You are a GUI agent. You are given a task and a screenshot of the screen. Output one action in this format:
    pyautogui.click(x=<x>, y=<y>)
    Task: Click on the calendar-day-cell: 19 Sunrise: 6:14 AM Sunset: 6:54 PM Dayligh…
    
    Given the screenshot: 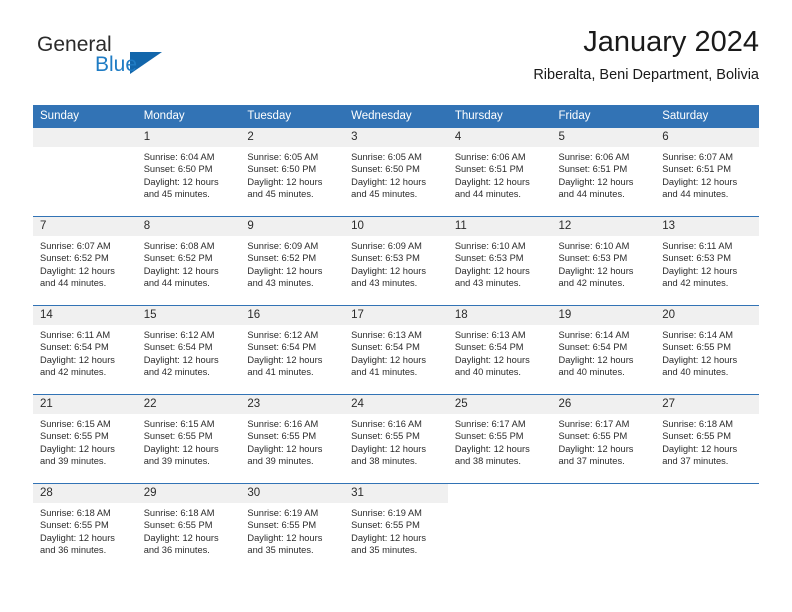 What is the action you would take?
    pyautogui.click(x=603, y=350)
    